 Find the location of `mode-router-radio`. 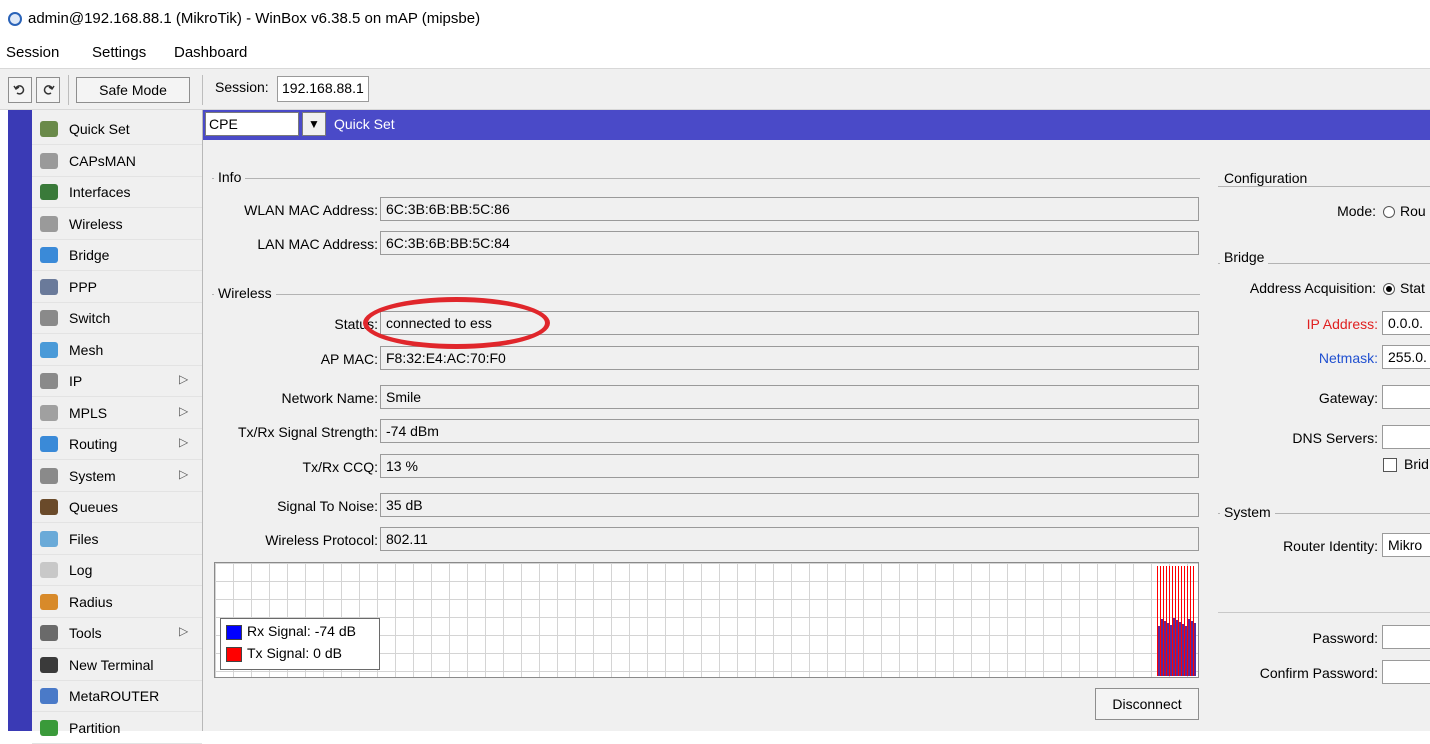

mode-router-radio is located at coordinates (1389, 212).